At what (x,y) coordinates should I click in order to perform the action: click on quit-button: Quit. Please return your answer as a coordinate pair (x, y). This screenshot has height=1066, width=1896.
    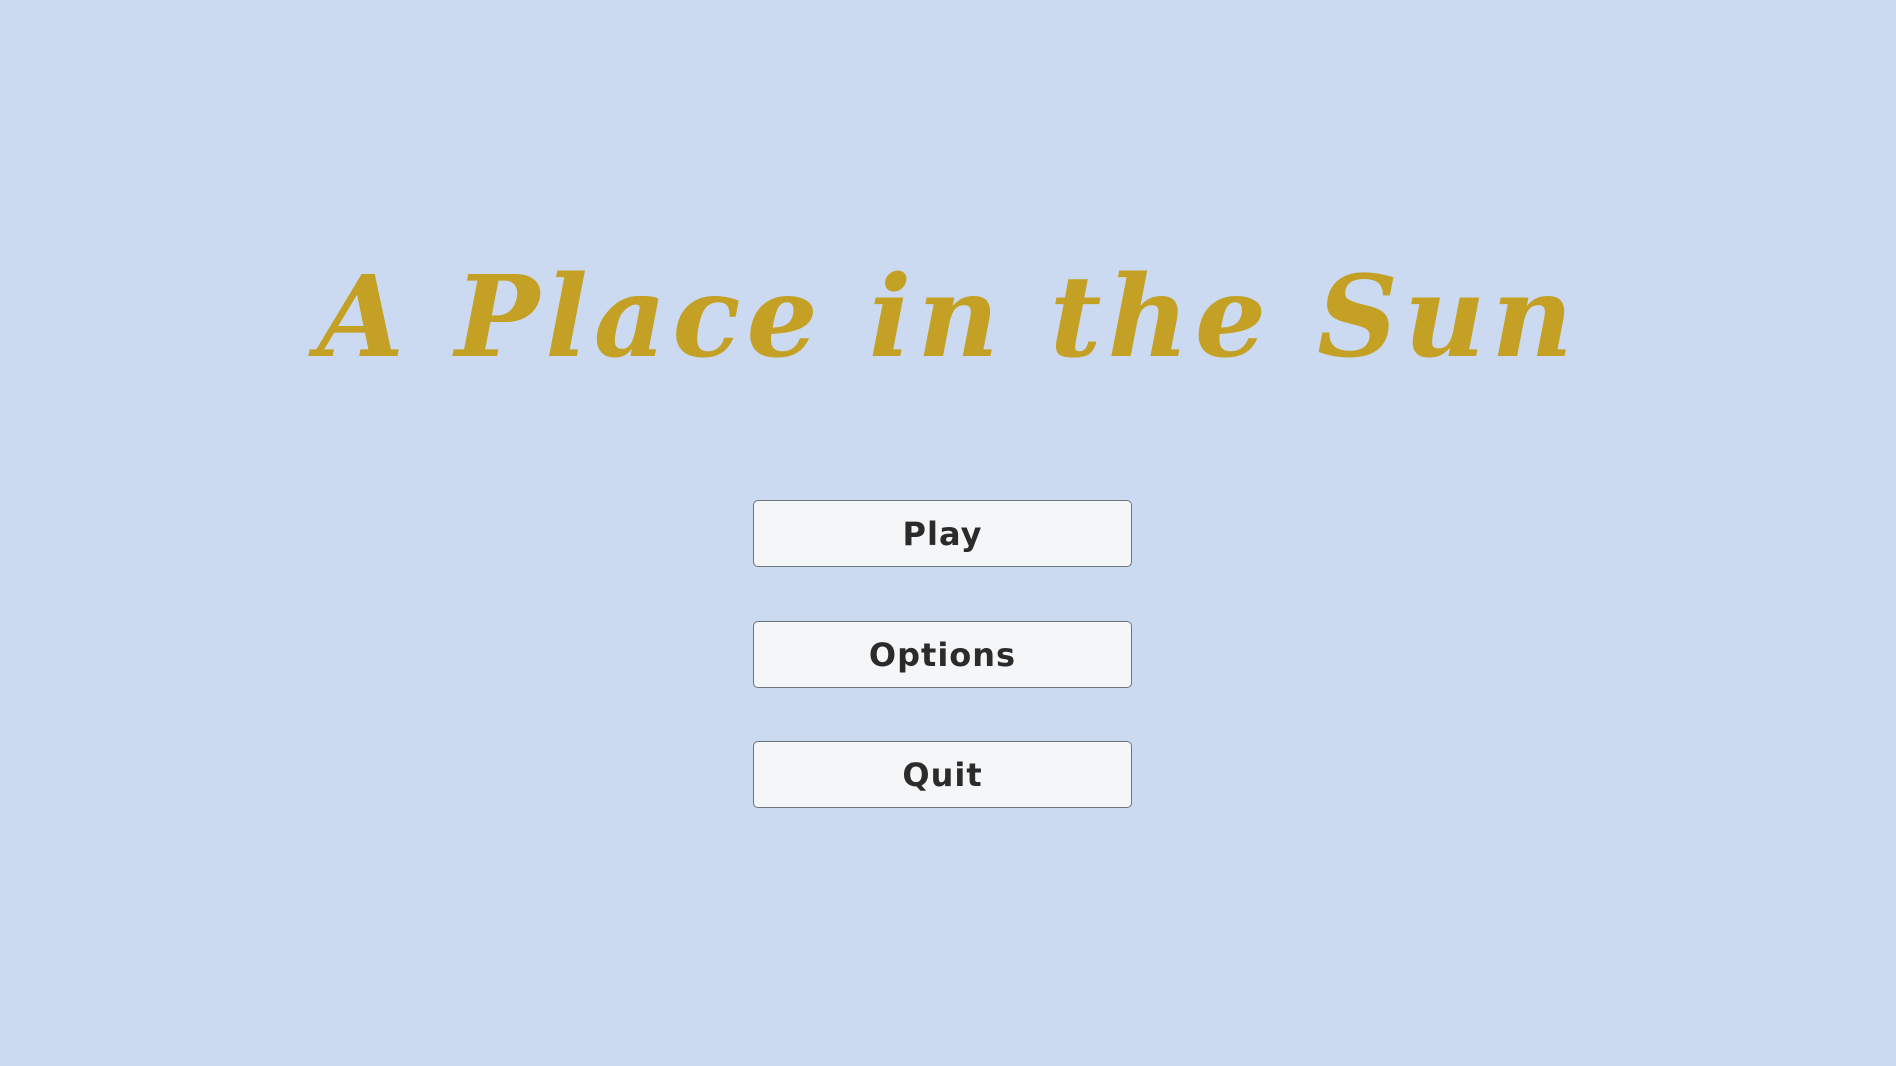
    Looking at the image, I should click on (942, 774).